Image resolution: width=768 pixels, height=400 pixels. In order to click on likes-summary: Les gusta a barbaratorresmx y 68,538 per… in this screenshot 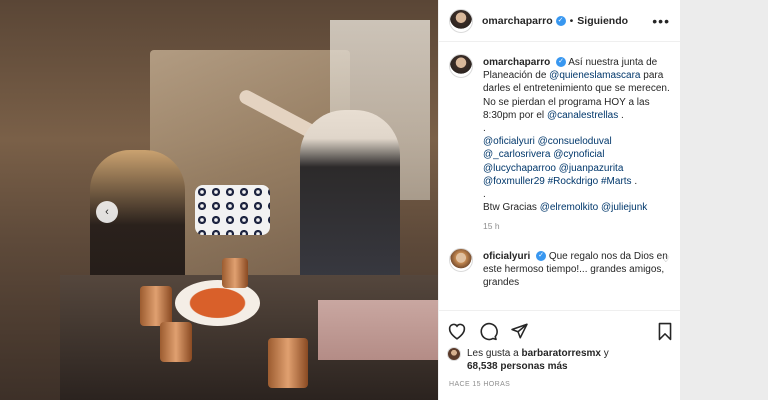, I will do `click(560, 360)`.